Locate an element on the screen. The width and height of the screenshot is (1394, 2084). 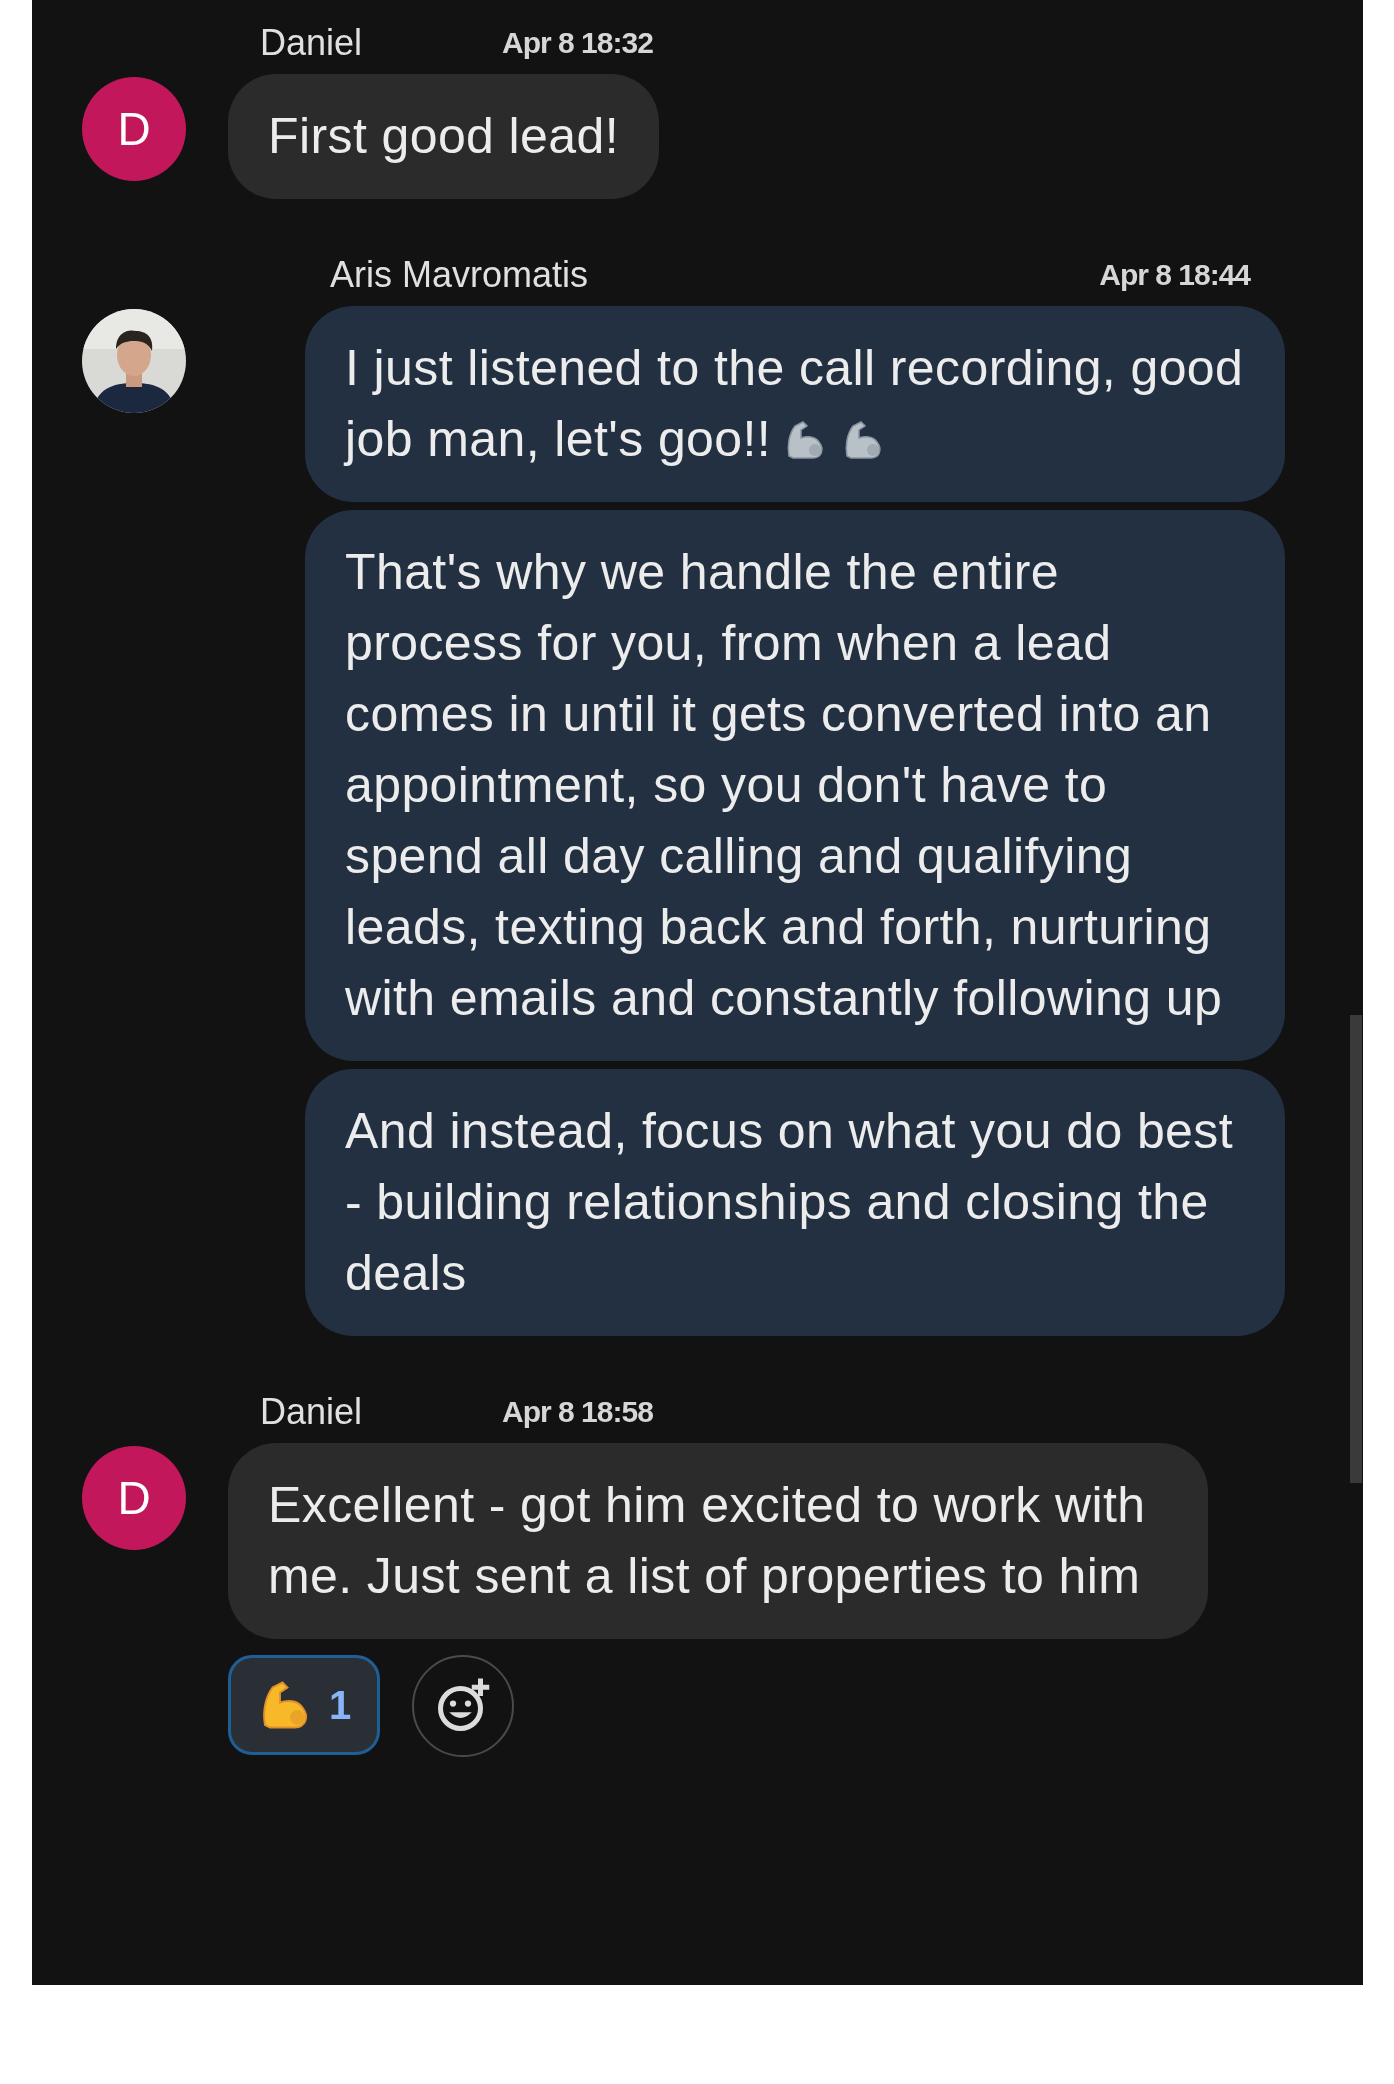
message-bubble: I just listened to the call recording, good job man, let's goo!! is located at coordinates (795, 404).